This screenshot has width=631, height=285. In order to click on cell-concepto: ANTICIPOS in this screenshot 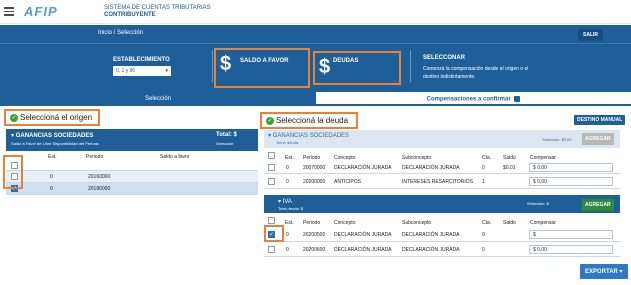, I will do `click(347, 182)`.